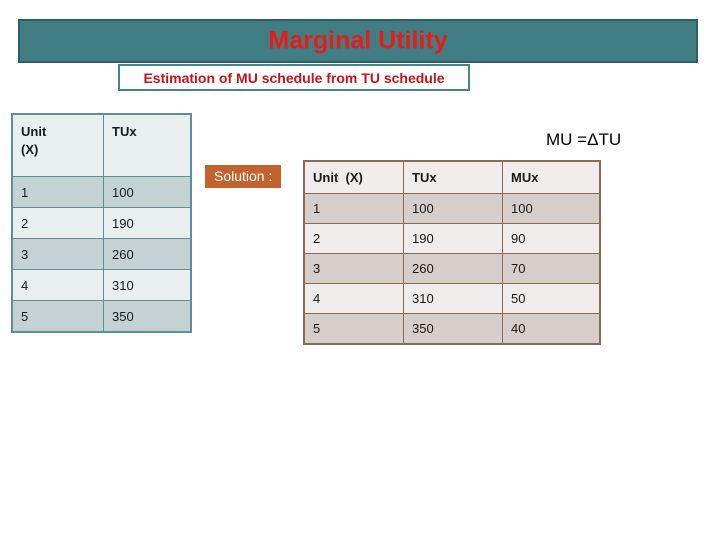  Describe the element at coordinates (147, 316) in the screenshot. I see `tu-cell-tux: 350` at that location.